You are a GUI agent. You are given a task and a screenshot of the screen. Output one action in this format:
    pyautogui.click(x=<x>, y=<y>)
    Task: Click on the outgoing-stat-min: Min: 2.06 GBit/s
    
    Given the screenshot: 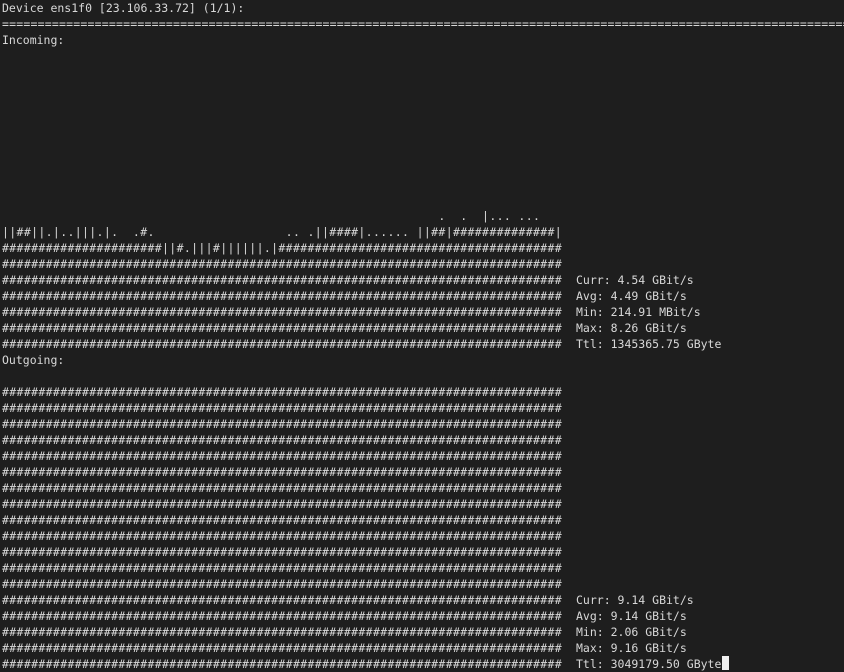 What is the action you would take?
    pyautogui.click(x=631, y=632)
    